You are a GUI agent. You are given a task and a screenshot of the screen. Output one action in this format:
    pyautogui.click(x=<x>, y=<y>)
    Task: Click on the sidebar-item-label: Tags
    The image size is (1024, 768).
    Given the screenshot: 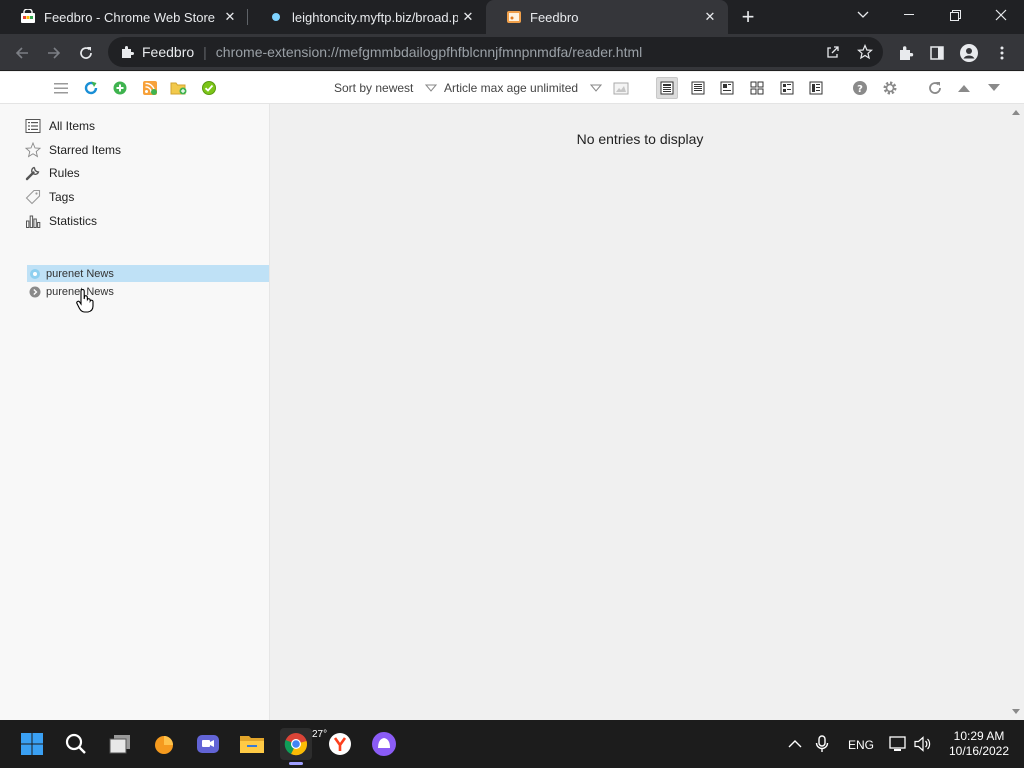 What is the action you would take?
    pyautogui.click(x=62, y=197)
    